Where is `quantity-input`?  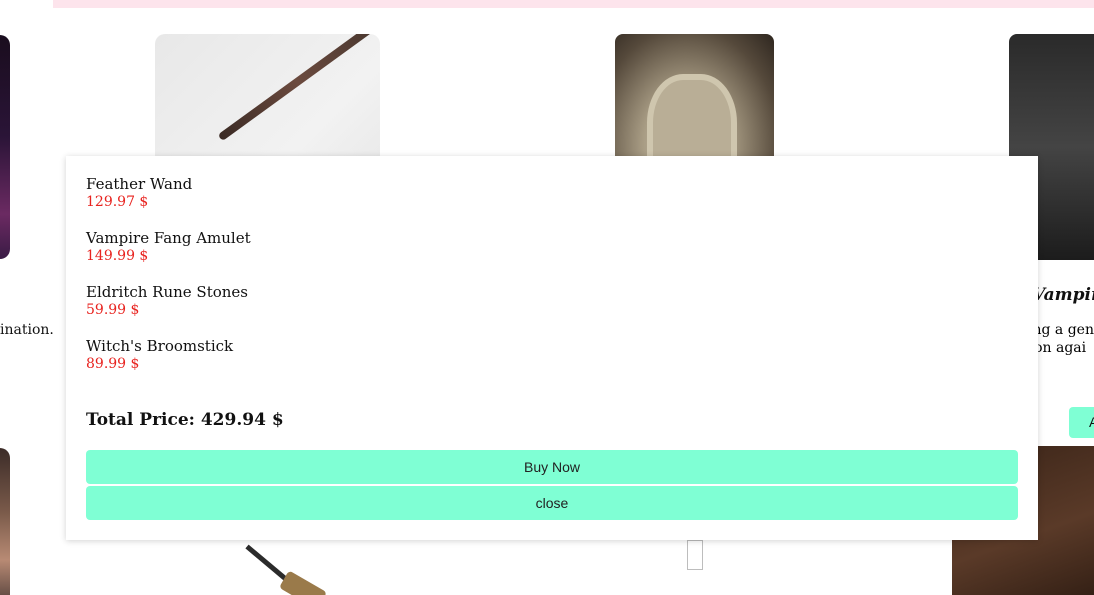 quantity-input is located at coordinates (695, 555).